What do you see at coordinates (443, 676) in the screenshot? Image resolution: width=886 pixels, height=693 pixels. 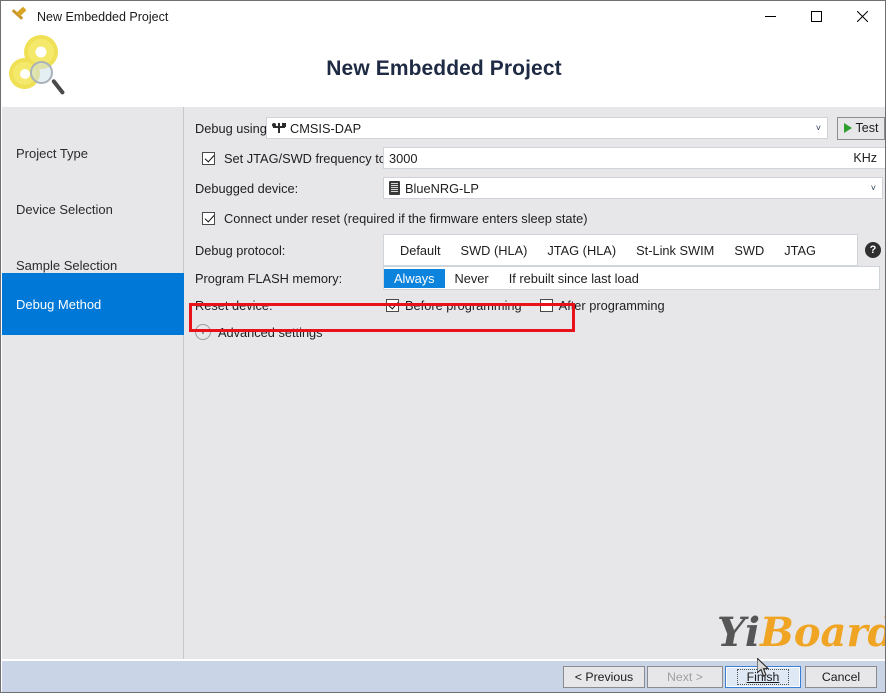 I see `dialog-footer: < Previous Next > Finish Cancel` at bounding box center [443, 676].